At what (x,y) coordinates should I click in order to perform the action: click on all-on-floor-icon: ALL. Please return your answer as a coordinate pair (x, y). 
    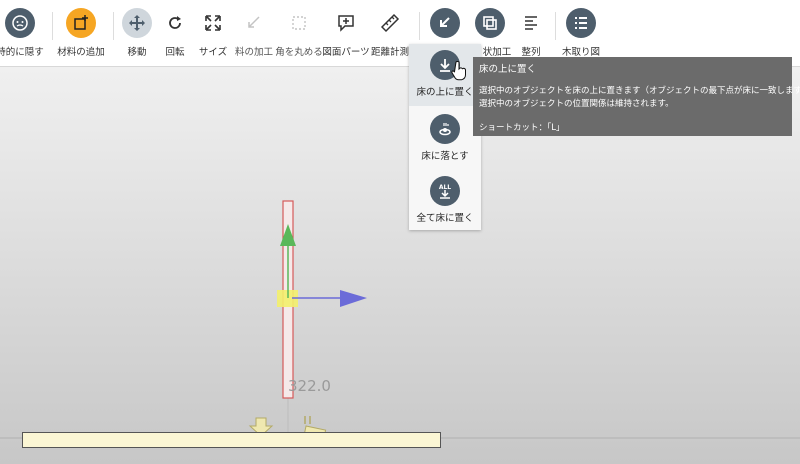
    Looking at the image, I should click on (445, 191).